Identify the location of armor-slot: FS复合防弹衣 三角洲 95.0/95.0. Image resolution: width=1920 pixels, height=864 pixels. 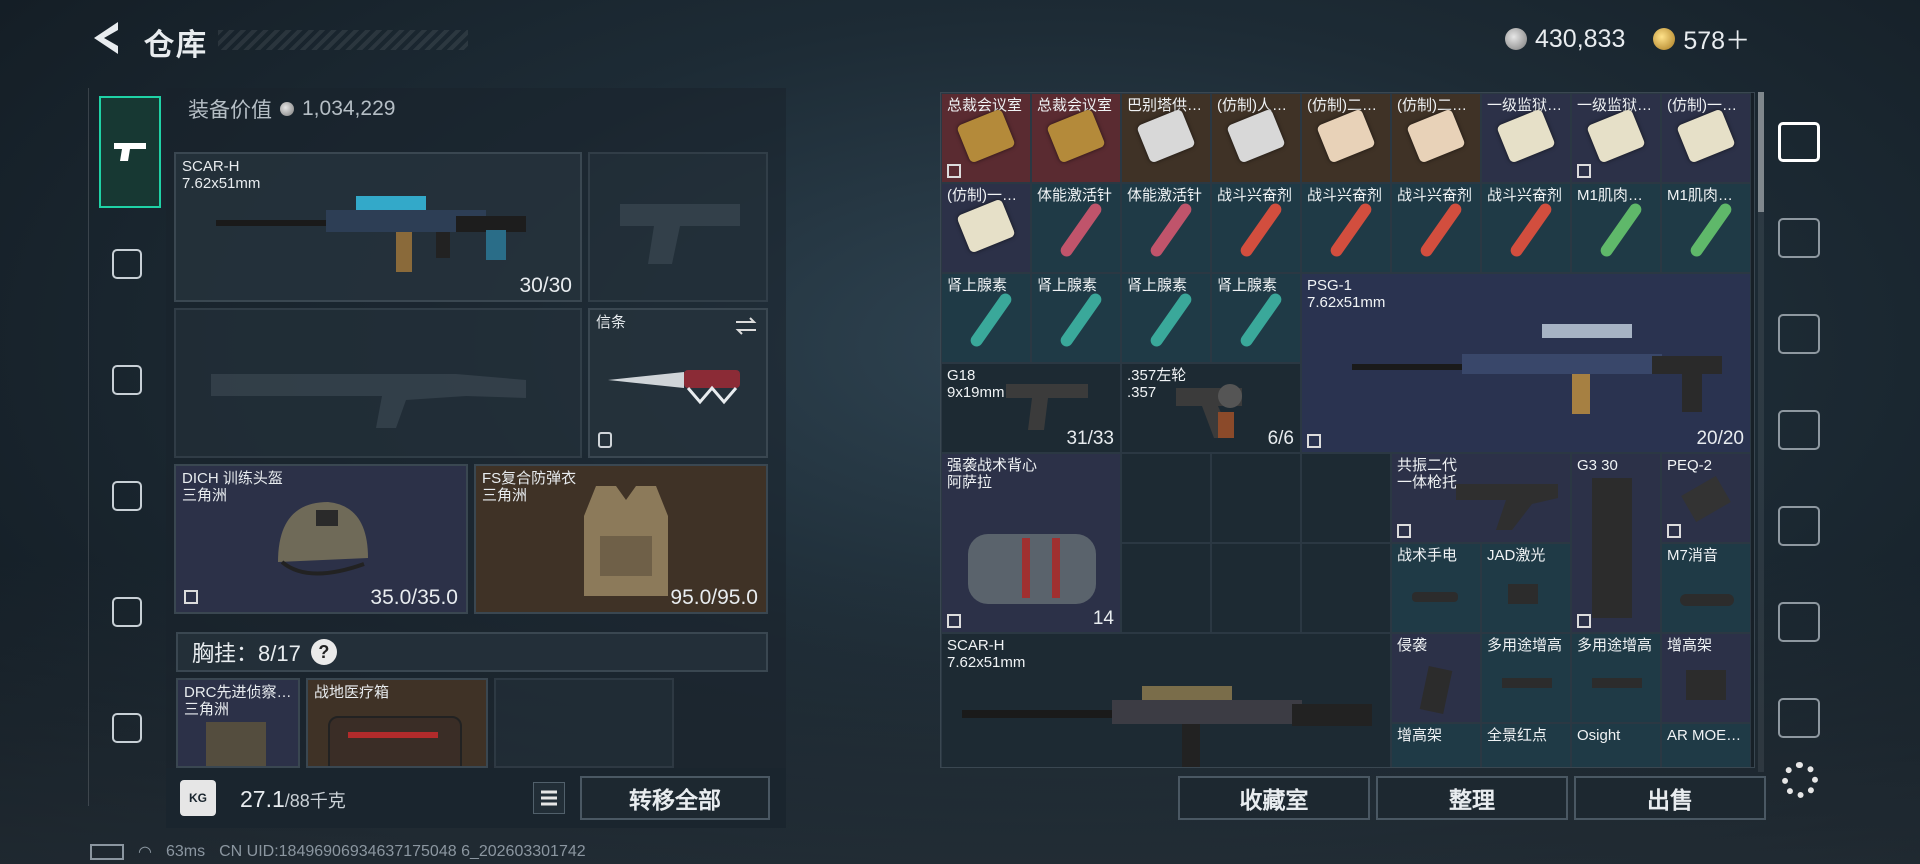
(621, 539).